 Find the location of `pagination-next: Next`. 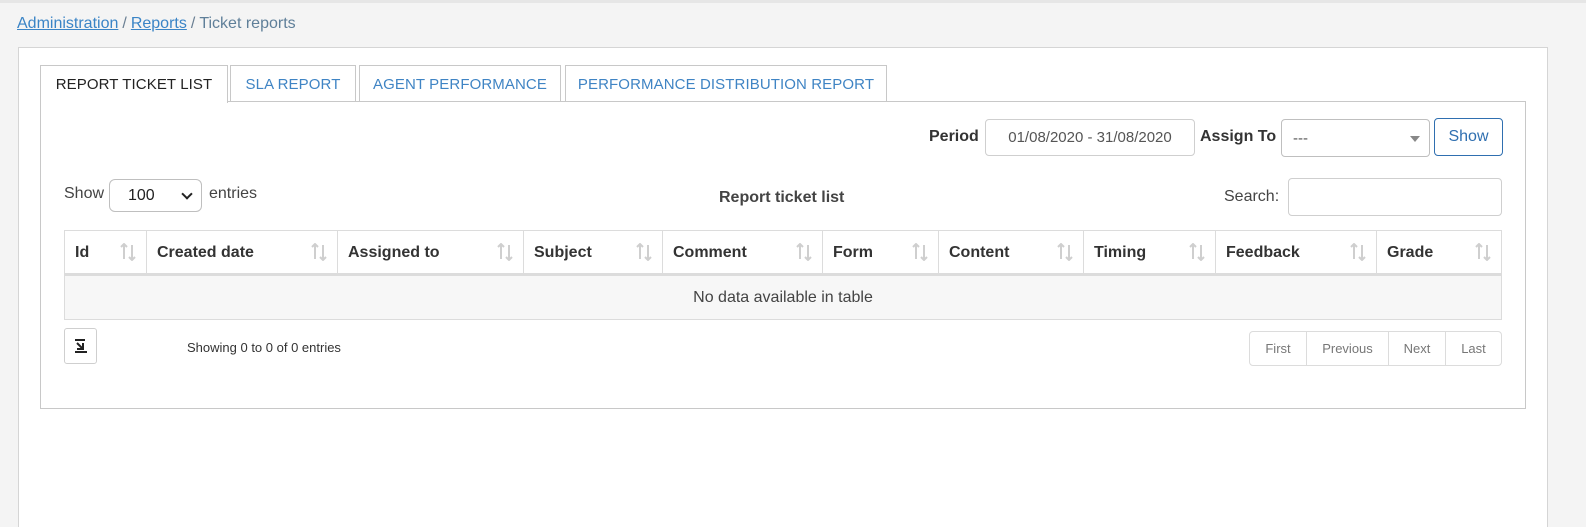

pagination-next: Next is located at coordinates (1417, 348).